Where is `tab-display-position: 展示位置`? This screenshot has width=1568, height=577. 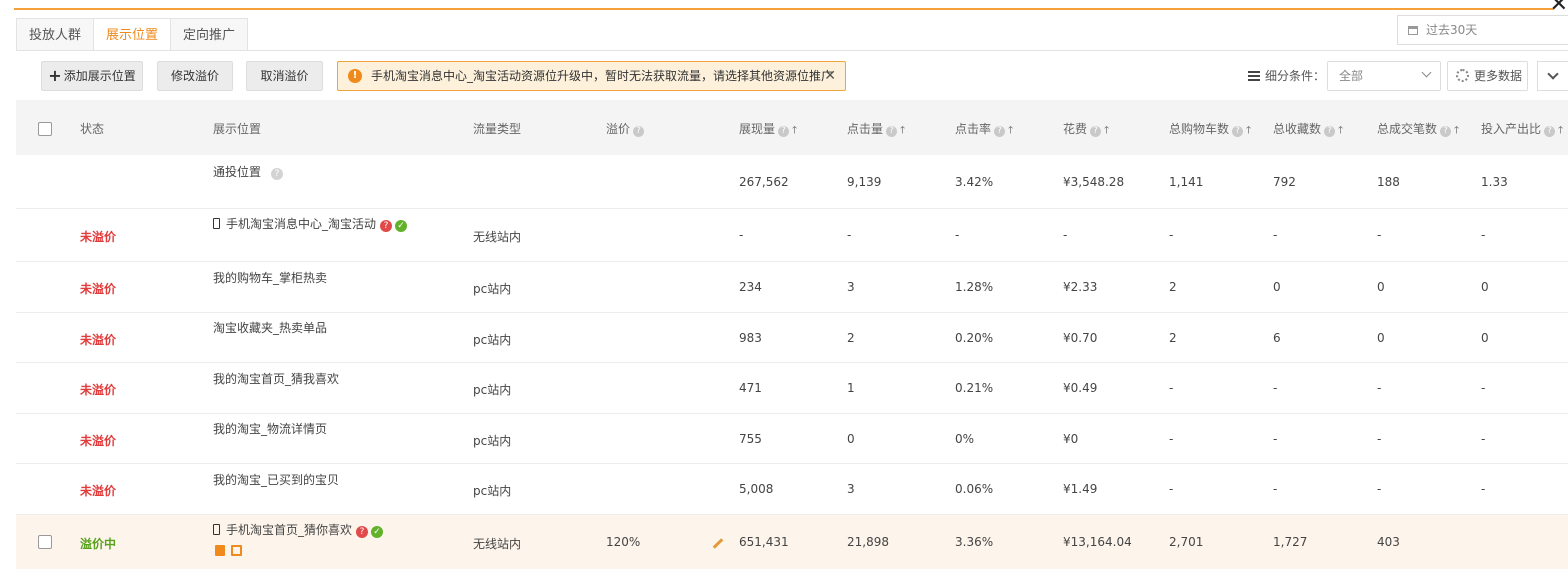 tab-display-position: 展示位置 is located at coordinates (132, 34).